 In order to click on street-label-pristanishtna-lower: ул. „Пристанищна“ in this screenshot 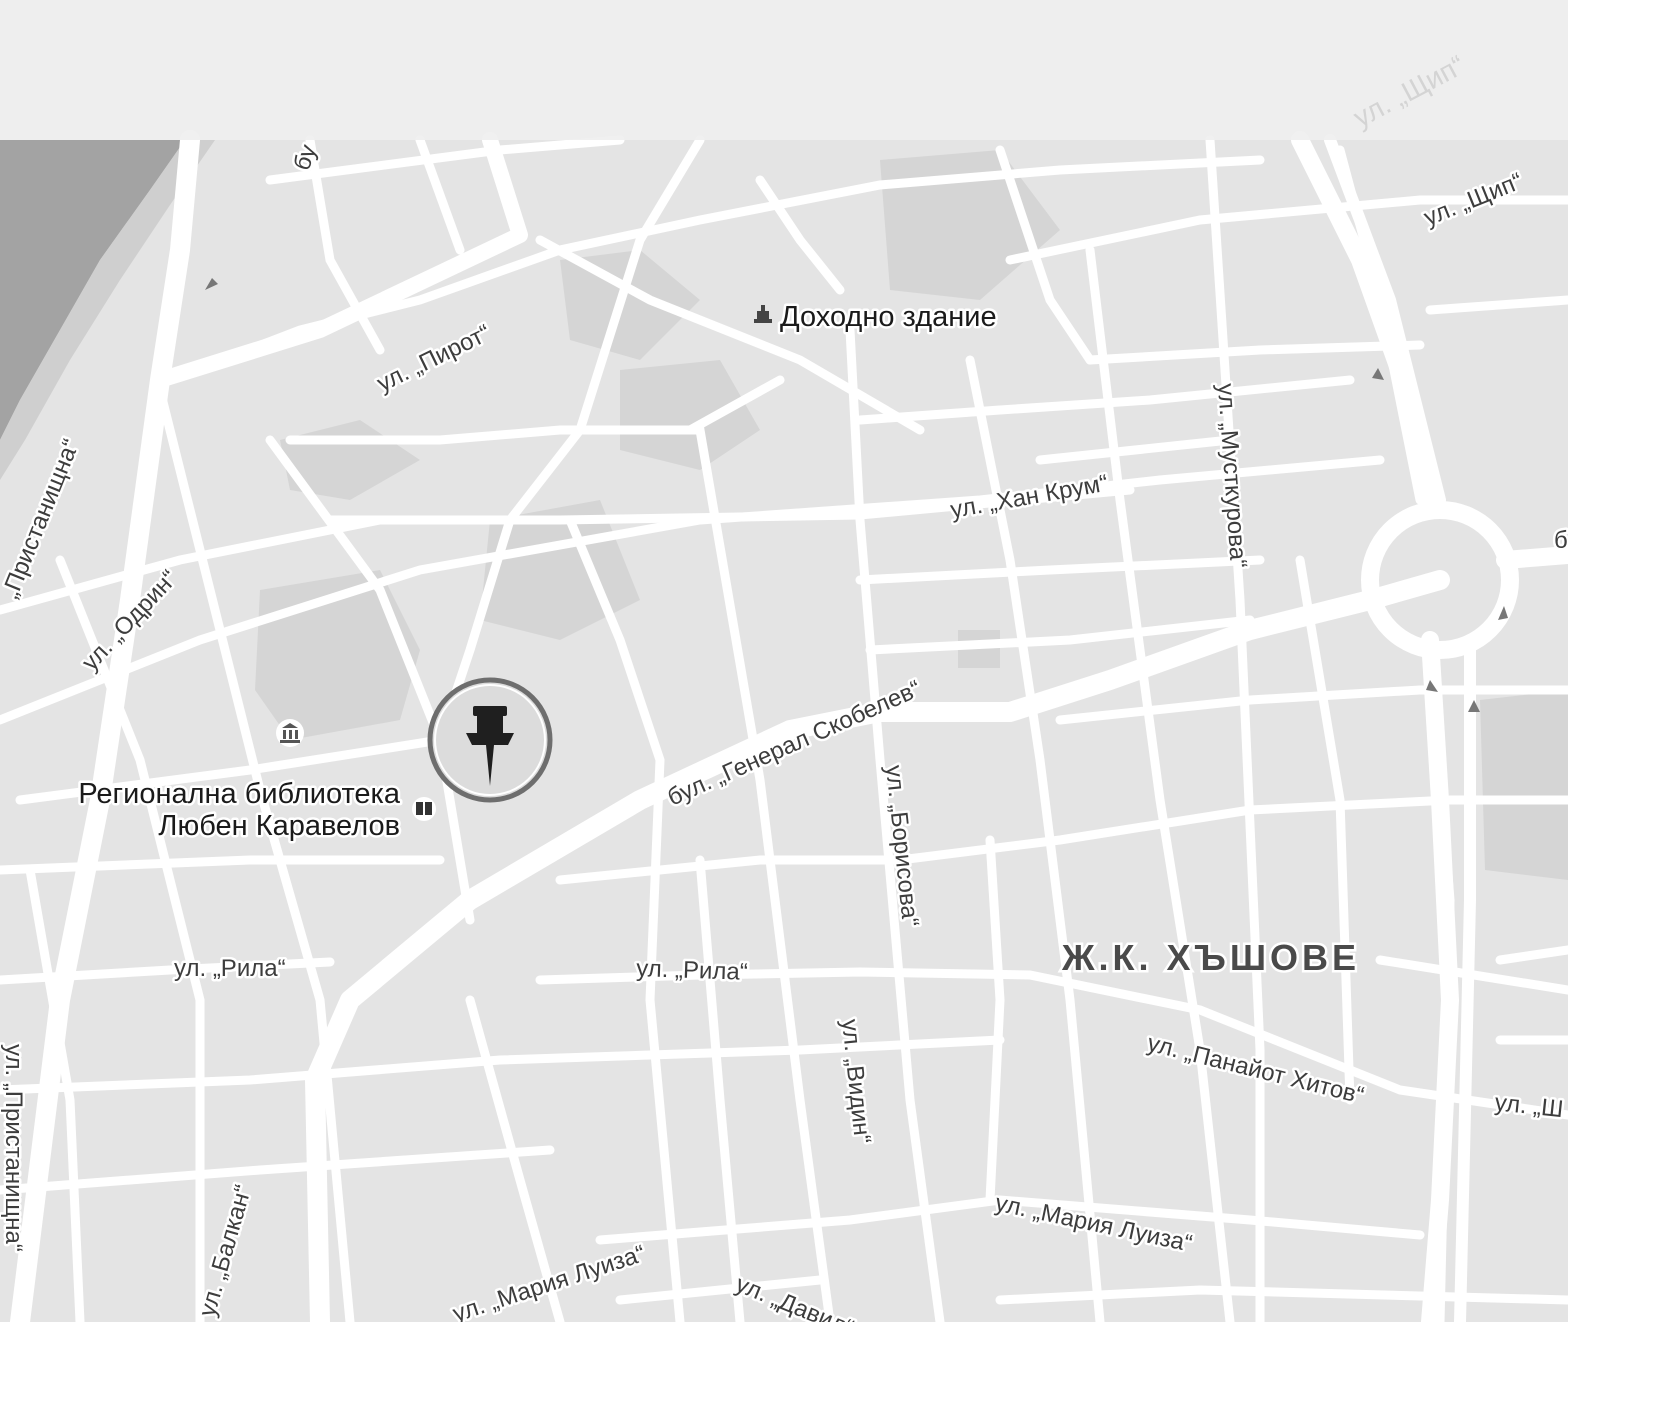, I will do `click(13, 1148)`.